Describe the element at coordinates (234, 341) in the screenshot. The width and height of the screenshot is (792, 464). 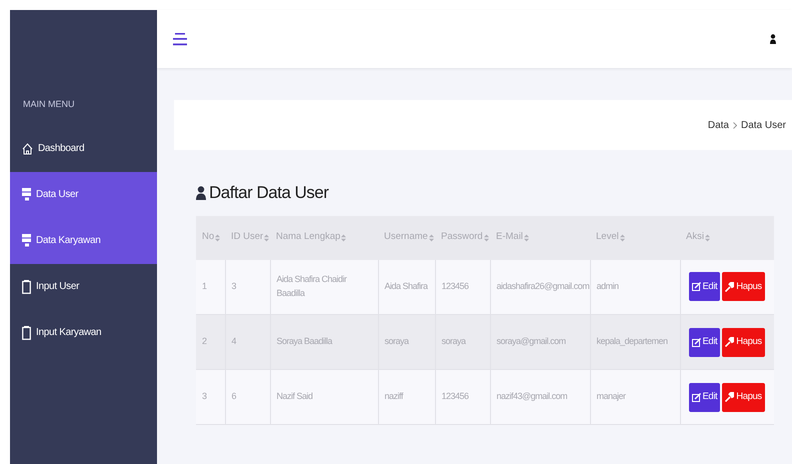
I see `table-cell: 4` at that location.